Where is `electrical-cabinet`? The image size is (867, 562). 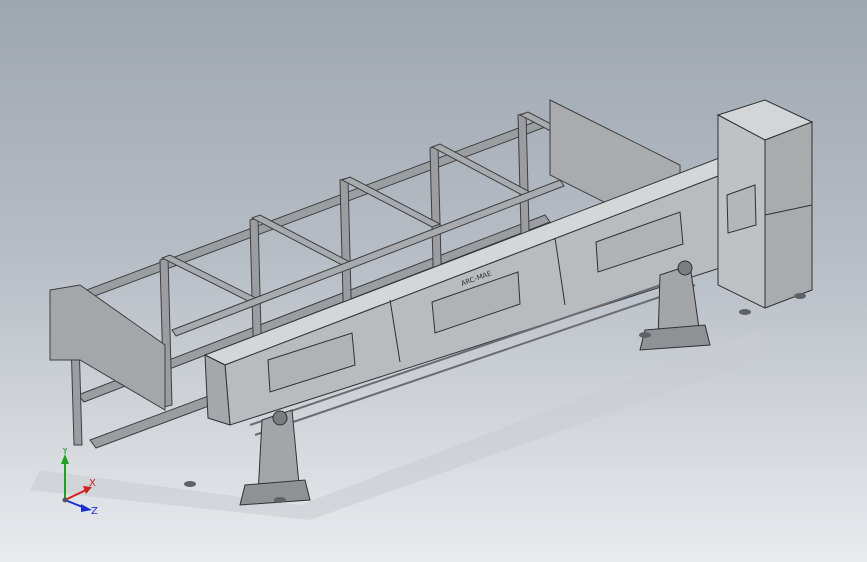
electrical-cabinet is located at coordinates (765, 204).